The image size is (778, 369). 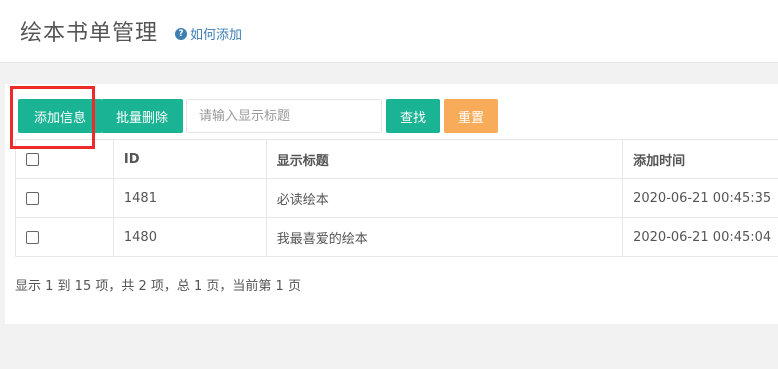 What do you see at coordinates (444, 237) in the screenshot?
I see `row-title: 我最喜爱的绘本` at bounding box center [444, 237].